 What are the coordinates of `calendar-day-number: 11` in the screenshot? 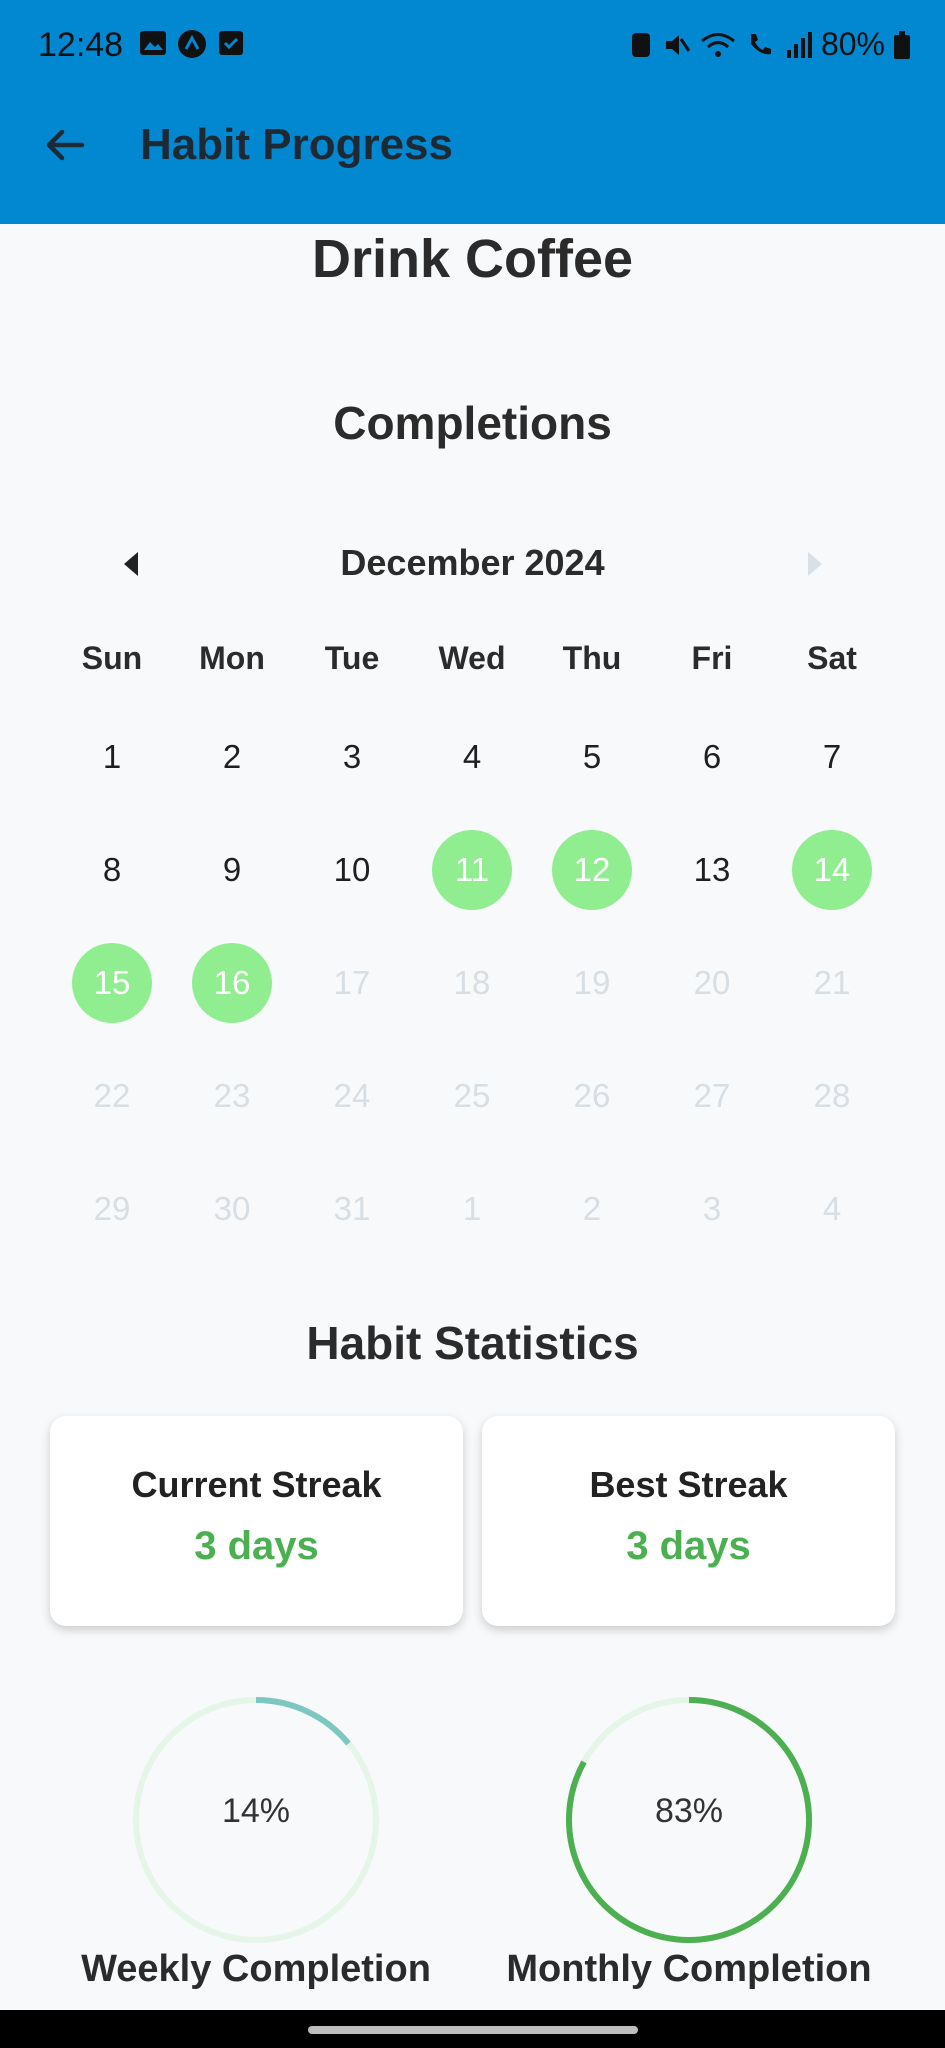 It's located at (472, 869).